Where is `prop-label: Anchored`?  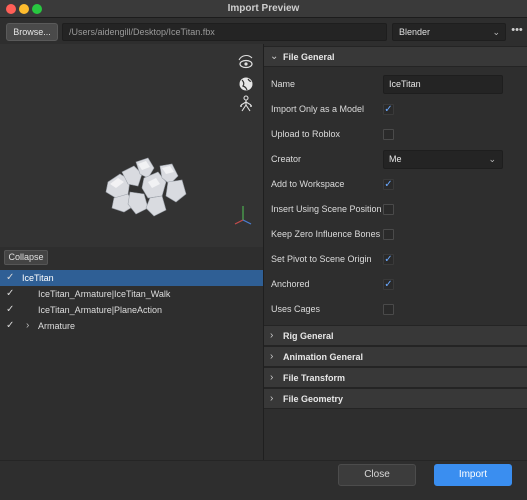 prop-label: Anchored is located at coordinates (290, 284).